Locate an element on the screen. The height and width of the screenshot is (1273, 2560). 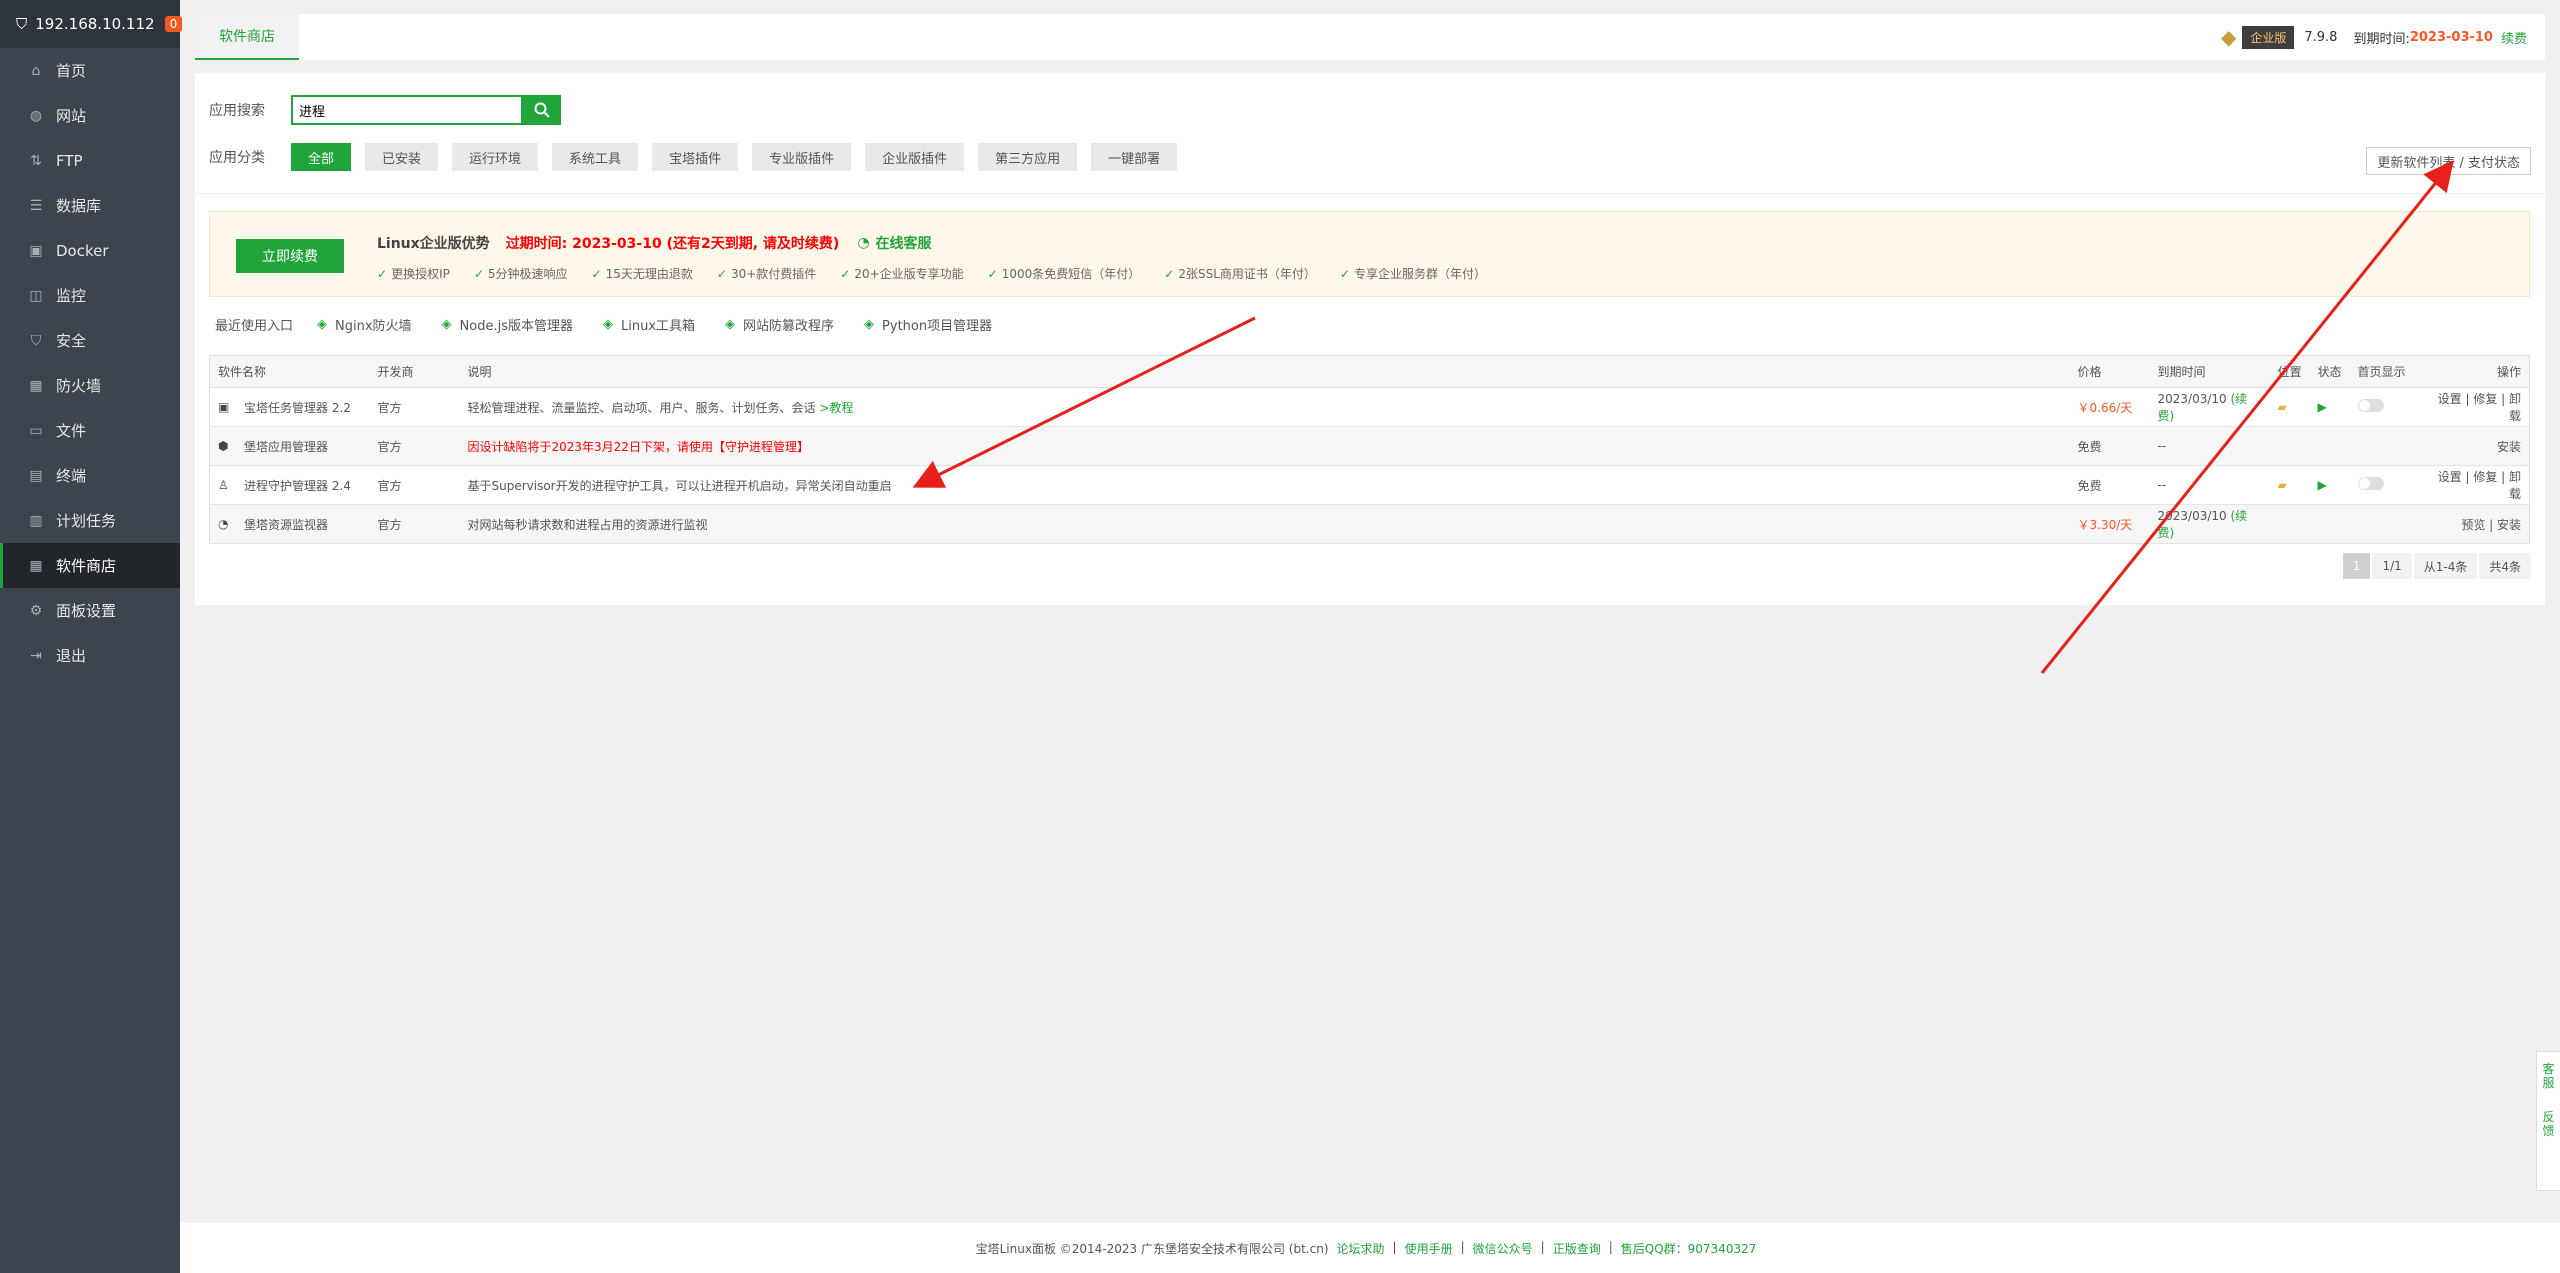
license-info: ◆ 企业版 7.9.8 到期时间: 2023-03-10 续费 is located at coordinates (2383, 37).